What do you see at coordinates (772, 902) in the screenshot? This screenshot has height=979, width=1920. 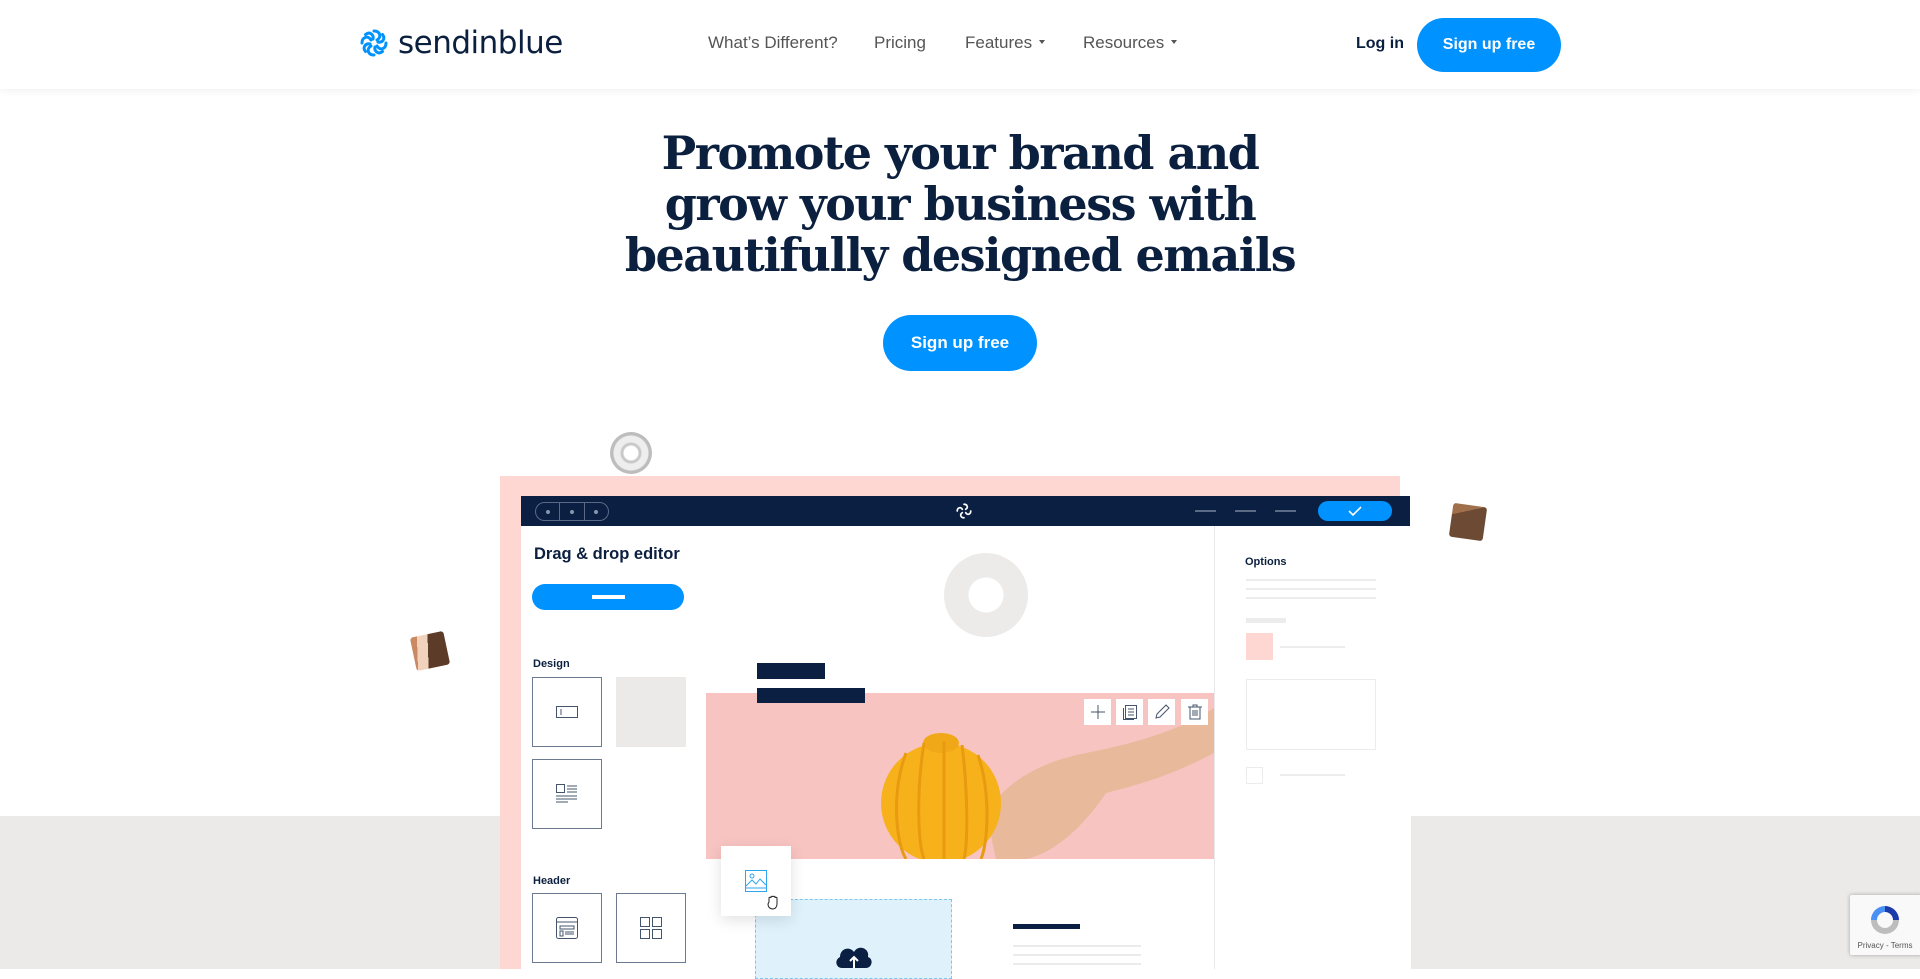 I see `grab-hand-icon` at bounding box center [772, 902].